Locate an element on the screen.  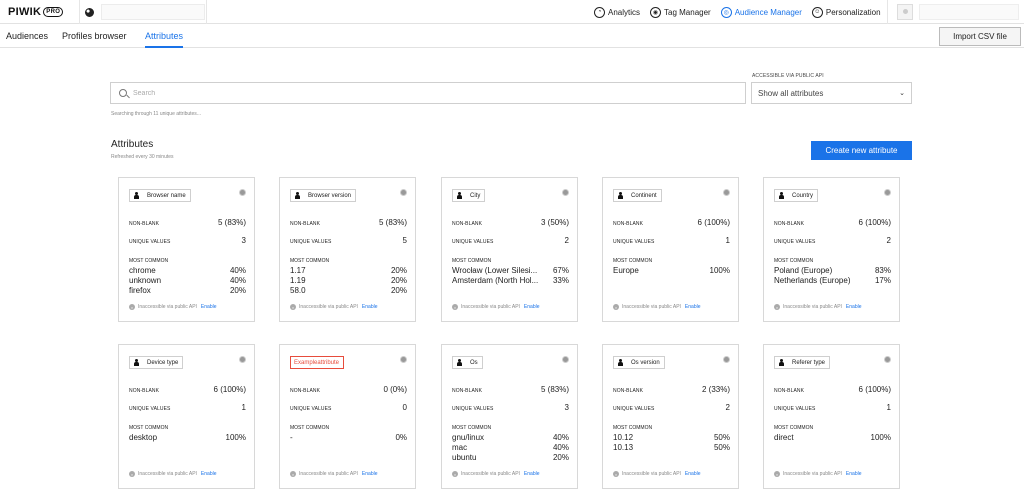
attribute-name: Browser name is located at coordinates (166, 195).